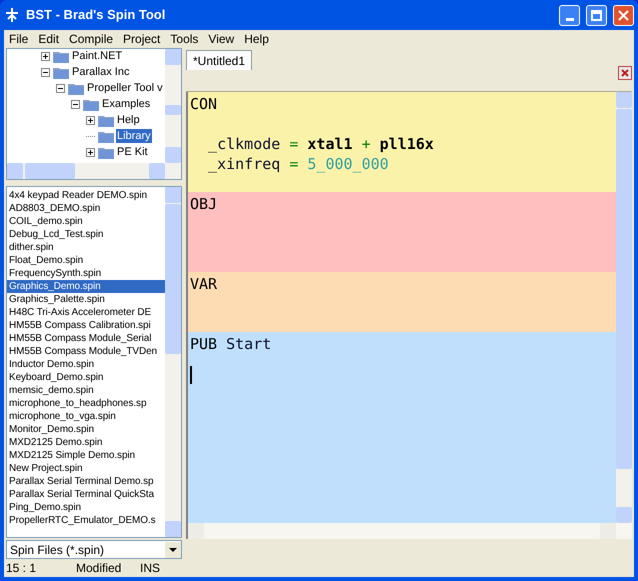  Describe the element at coordinates (22, 568) in the screenshot. I see `cursor-position: 15 : 1` at that location.